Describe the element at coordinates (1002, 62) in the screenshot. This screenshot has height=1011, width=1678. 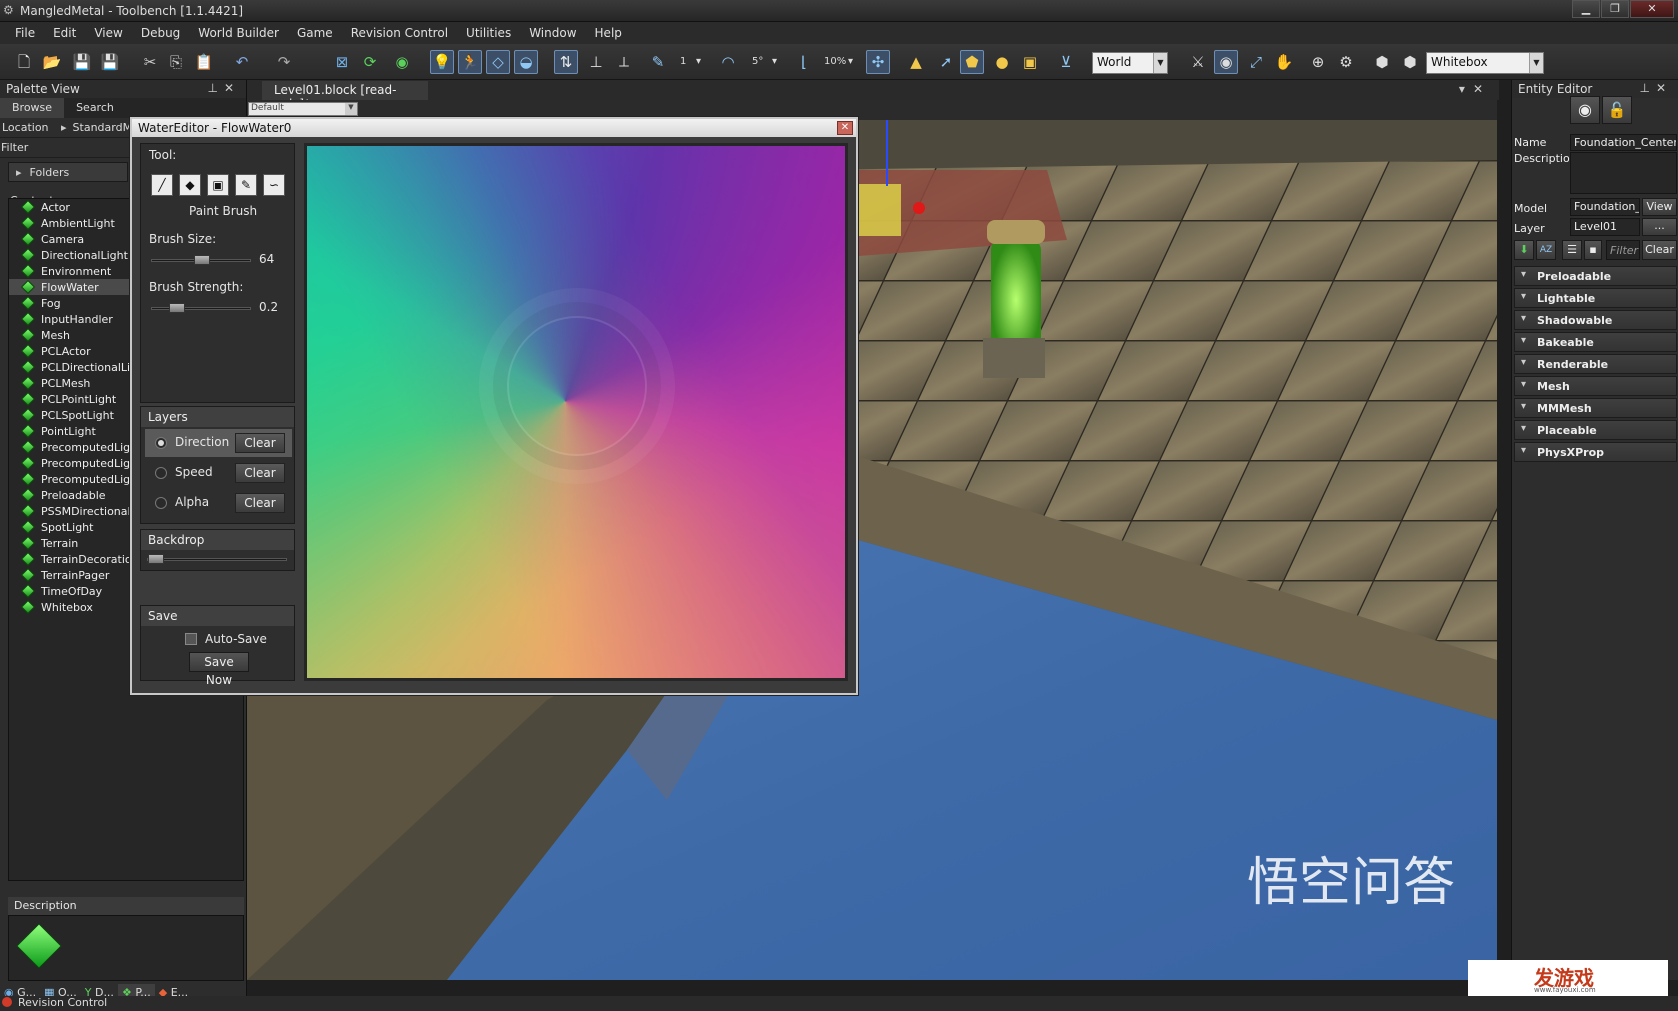
I see `paint-icon: ●` at that location.